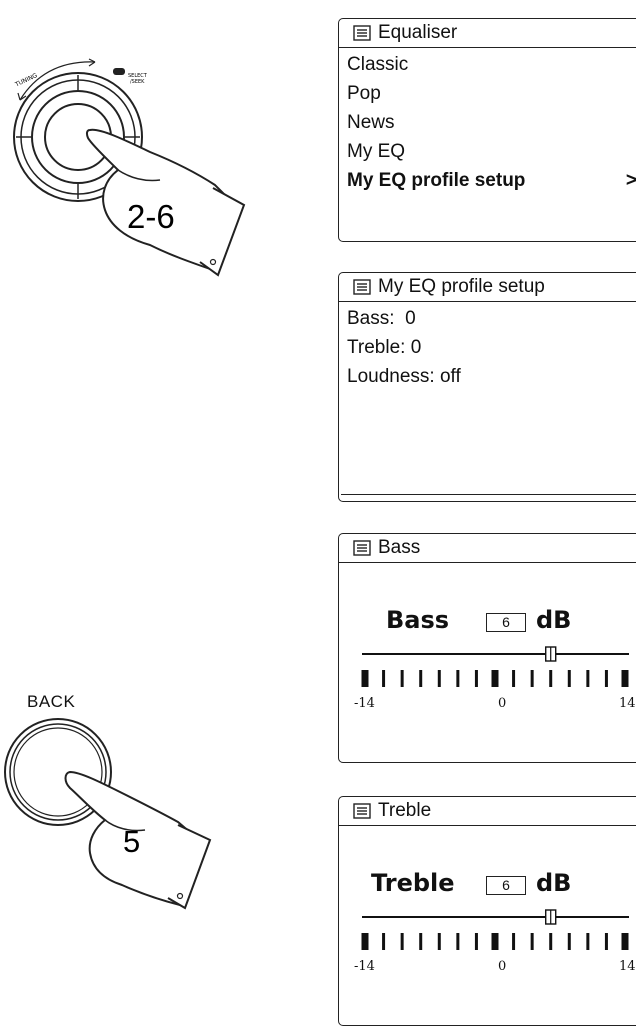  What do you see at coordinates (413, 883) in the screenshot?
I see `treble-label: Treble` at bounding box center [413, 883].